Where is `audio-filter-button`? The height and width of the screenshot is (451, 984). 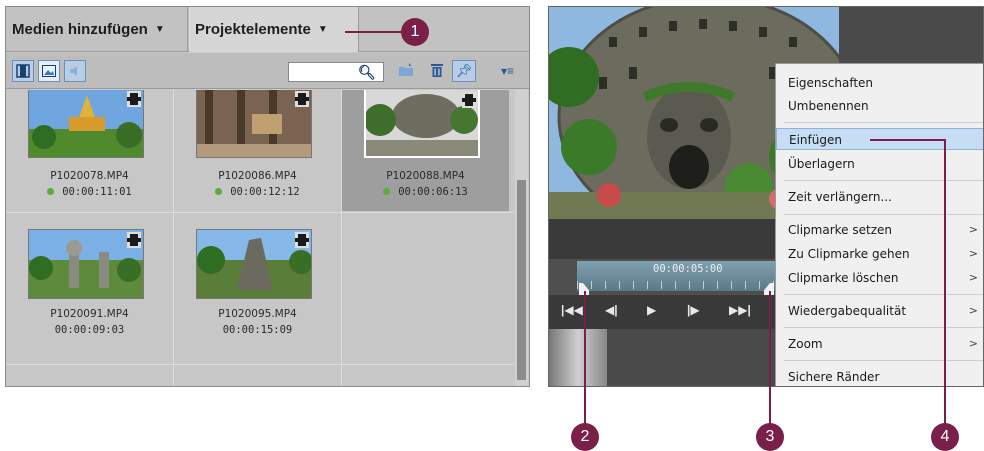 audio-filter-button is located at coordinates (75, 71).